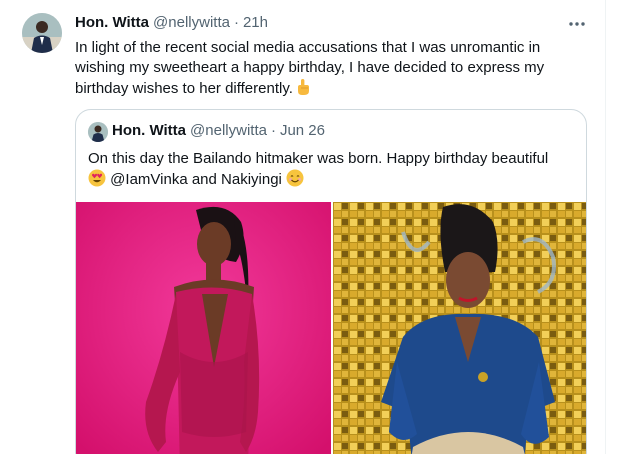 The width and height of the screenshot is (622, 454). Describe the element at coordinates (148, 179) in the screenshot. I see `mention-link: @IamVinka` at that location.